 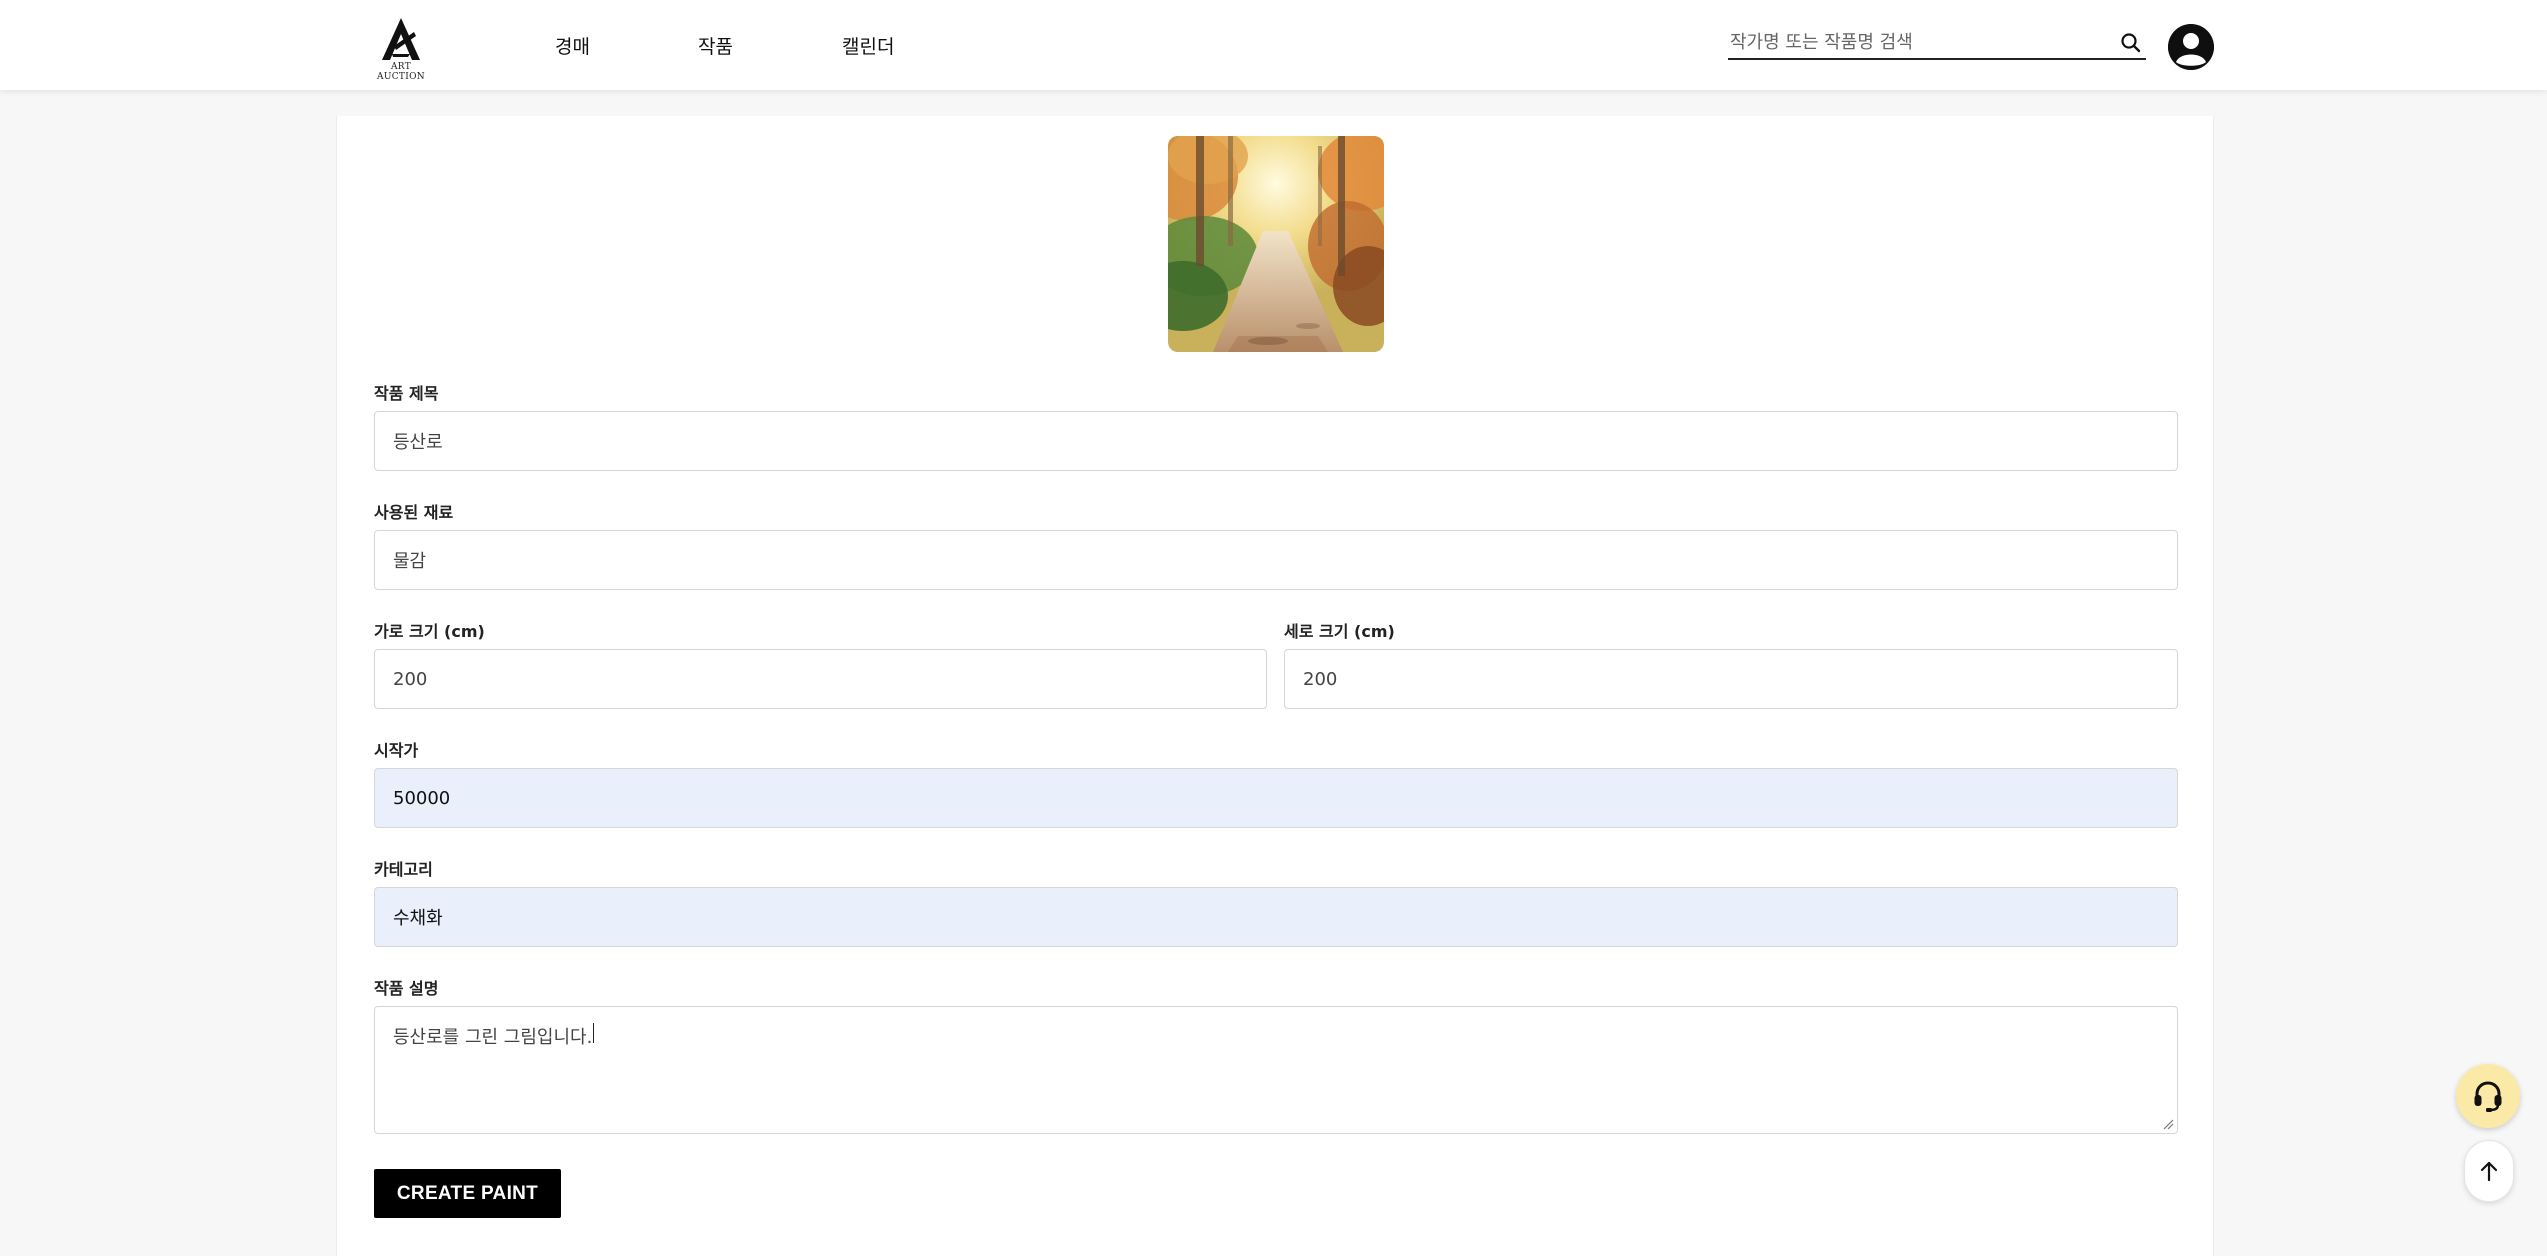 I want to click on category-input: 수채화, so click(x=1276, y=917).